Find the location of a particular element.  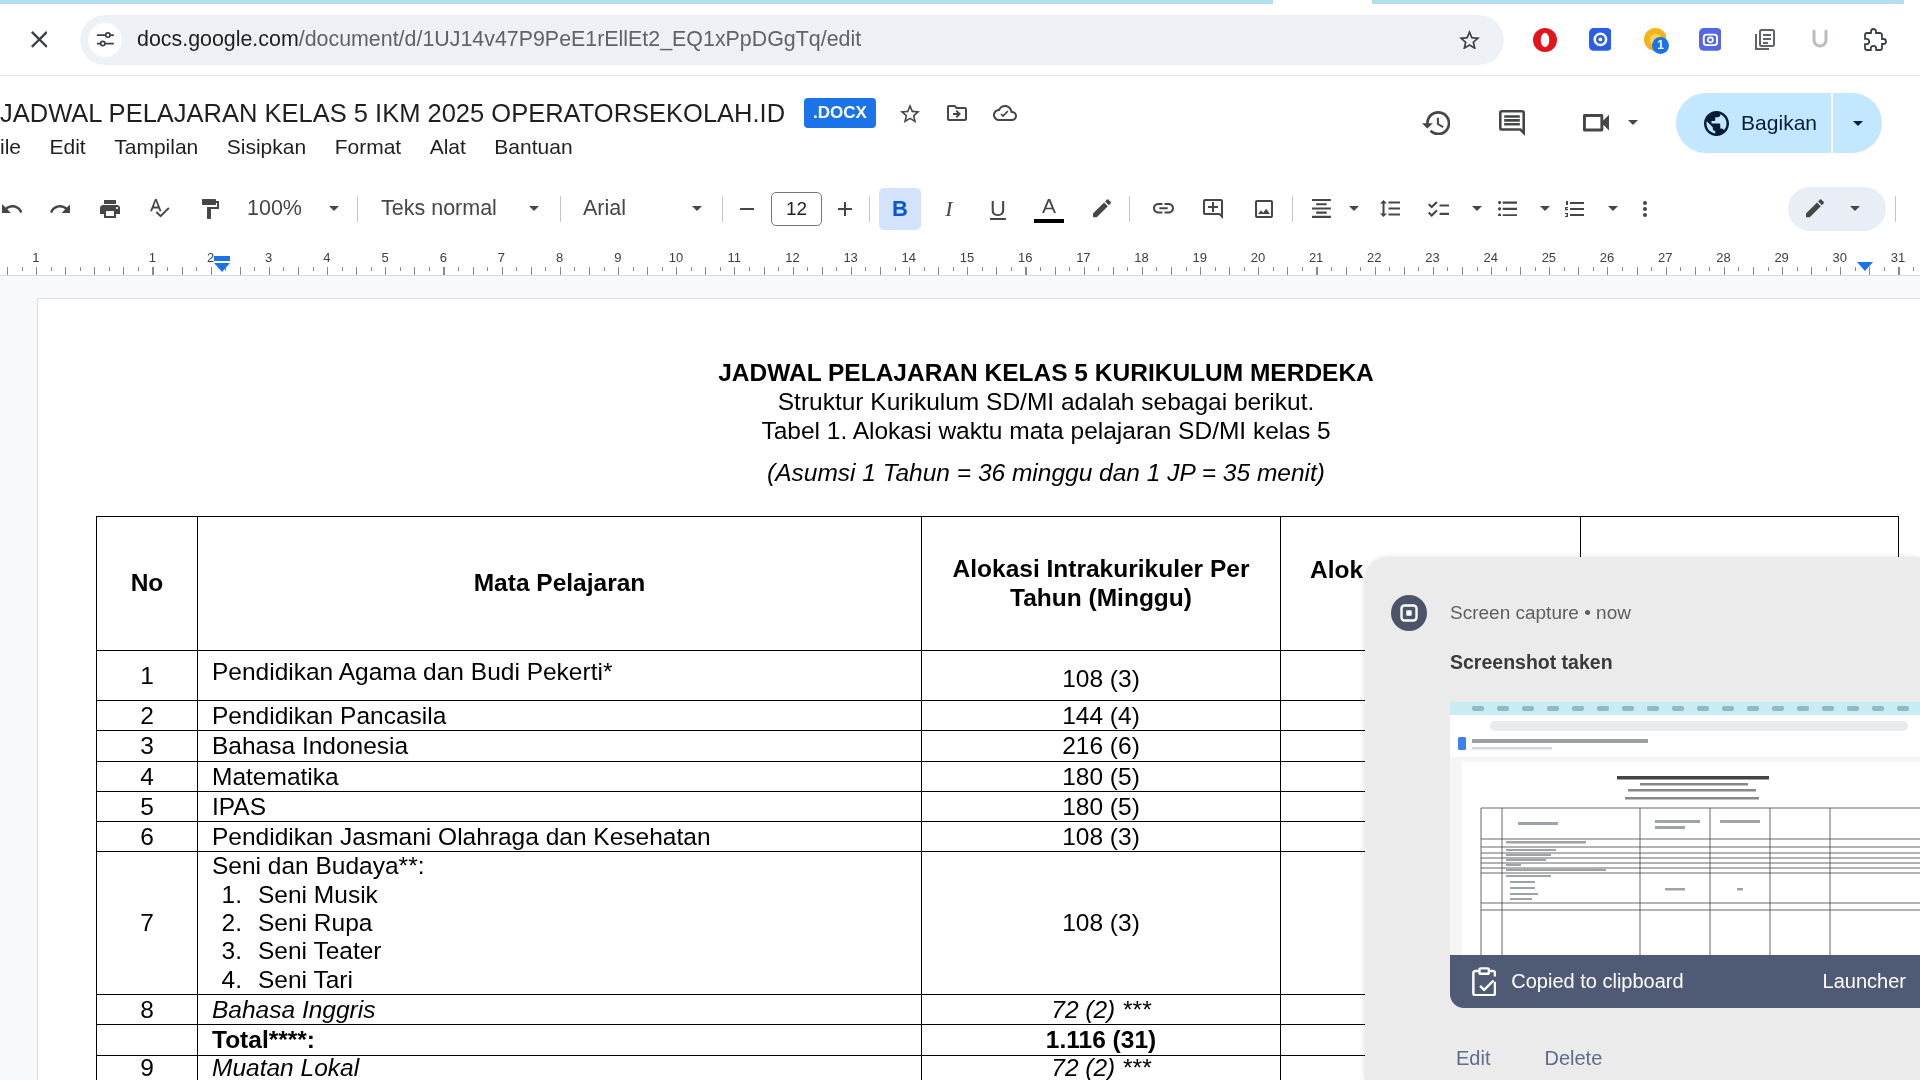

table-cell: Pendidikan Agama dan Budi Pekerti* is located at coordinates (559, 675).